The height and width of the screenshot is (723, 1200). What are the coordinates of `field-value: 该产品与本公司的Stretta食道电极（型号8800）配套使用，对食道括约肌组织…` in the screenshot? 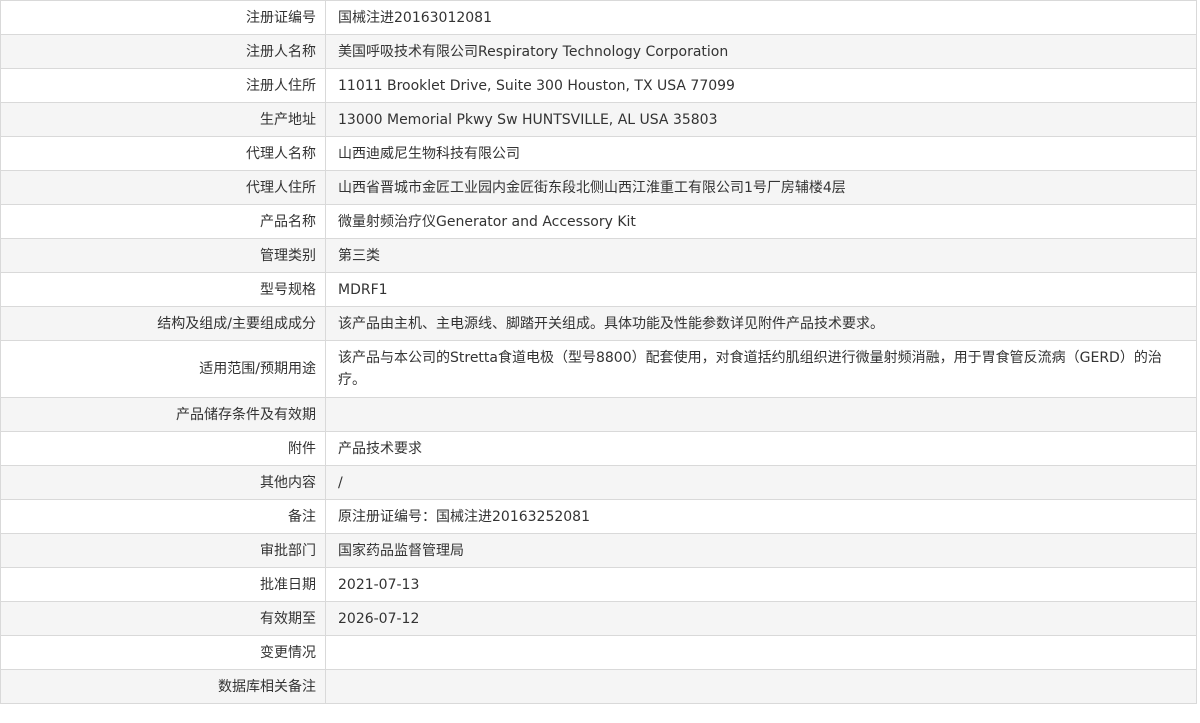 It's located at (761, 369).